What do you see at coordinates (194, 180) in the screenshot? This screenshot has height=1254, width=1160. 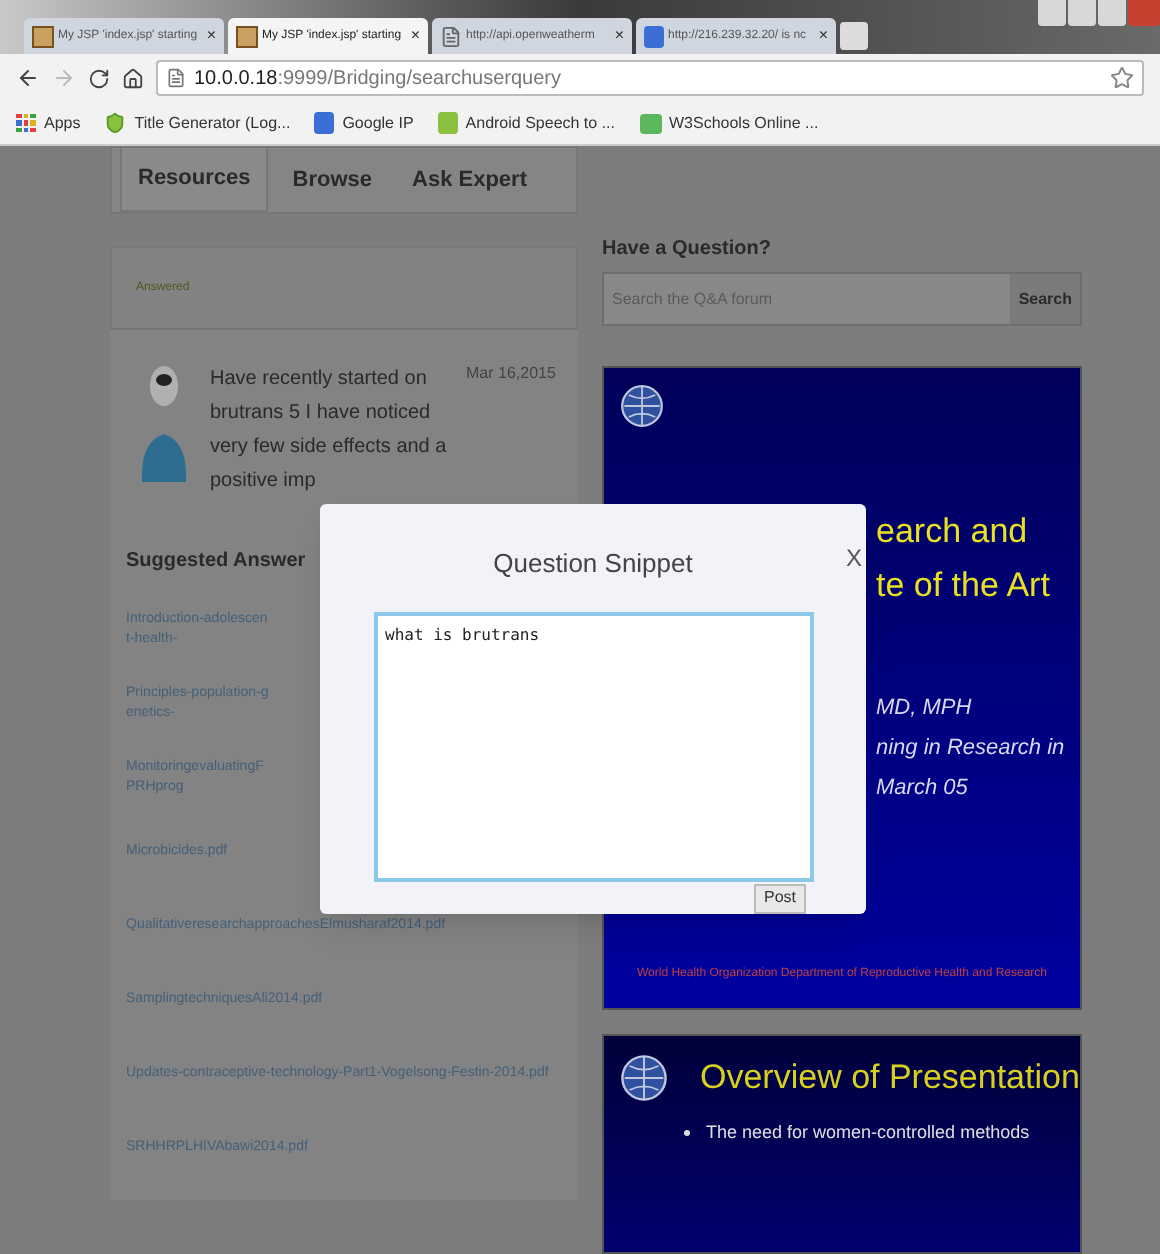 I see `nav-tab: Resources` at bounding box center [194, 180].